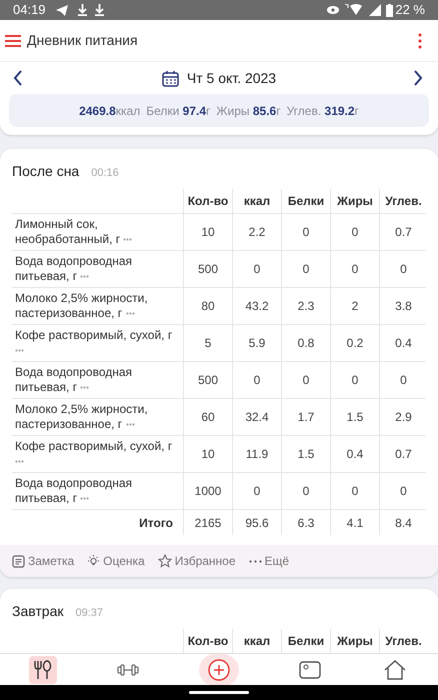  I want to click on table-cell: 2.9, so click(403, 417).